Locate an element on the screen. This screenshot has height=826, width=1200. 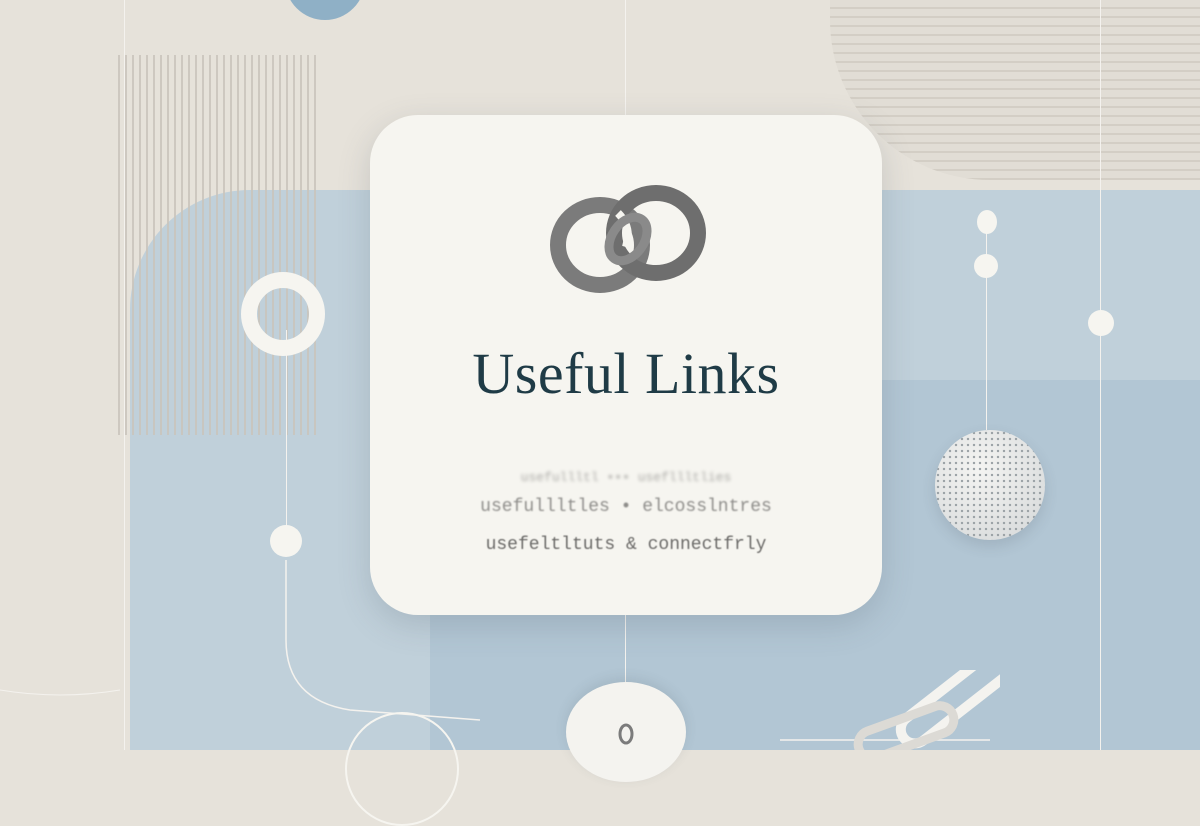
decorative-circle-outline is located at coordinates (402, 769).